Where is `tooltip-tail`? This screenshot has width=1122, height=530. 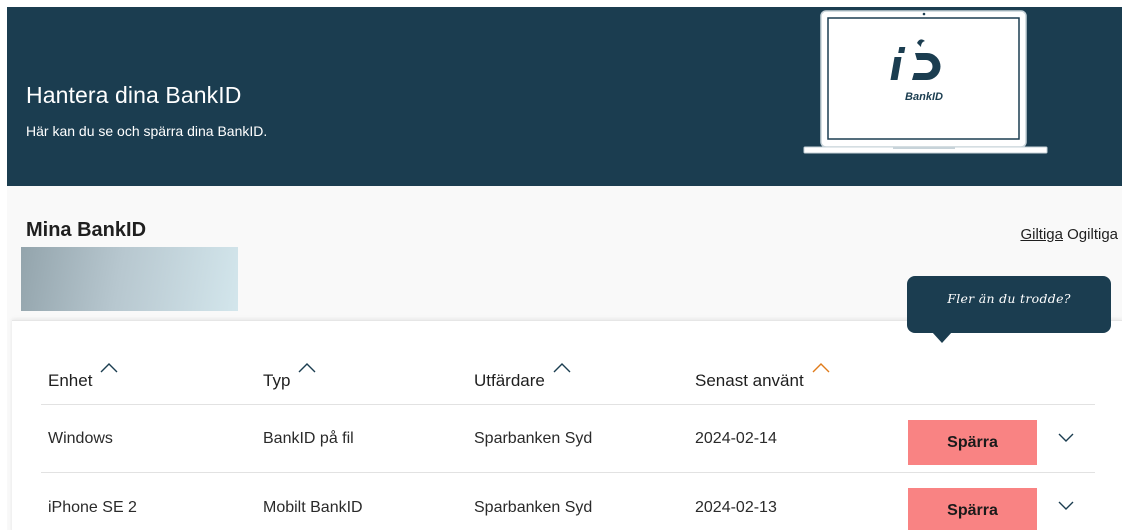
tooltip-tail is located at coordinates (942, 337).